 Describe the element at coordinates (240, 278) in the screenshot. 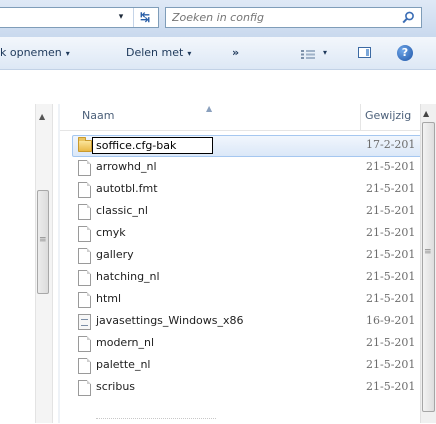

I see `file-row: hatching_nl 21-5-201` at that location.